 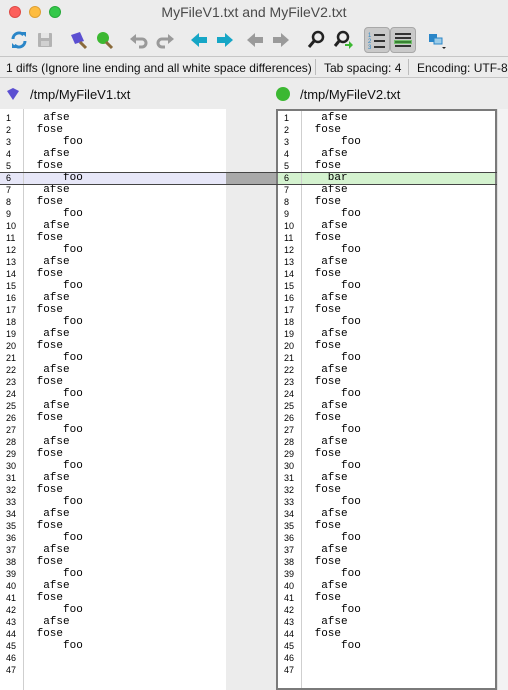 I want to click on code-line: 19 afse, so click(x=386, y=334).